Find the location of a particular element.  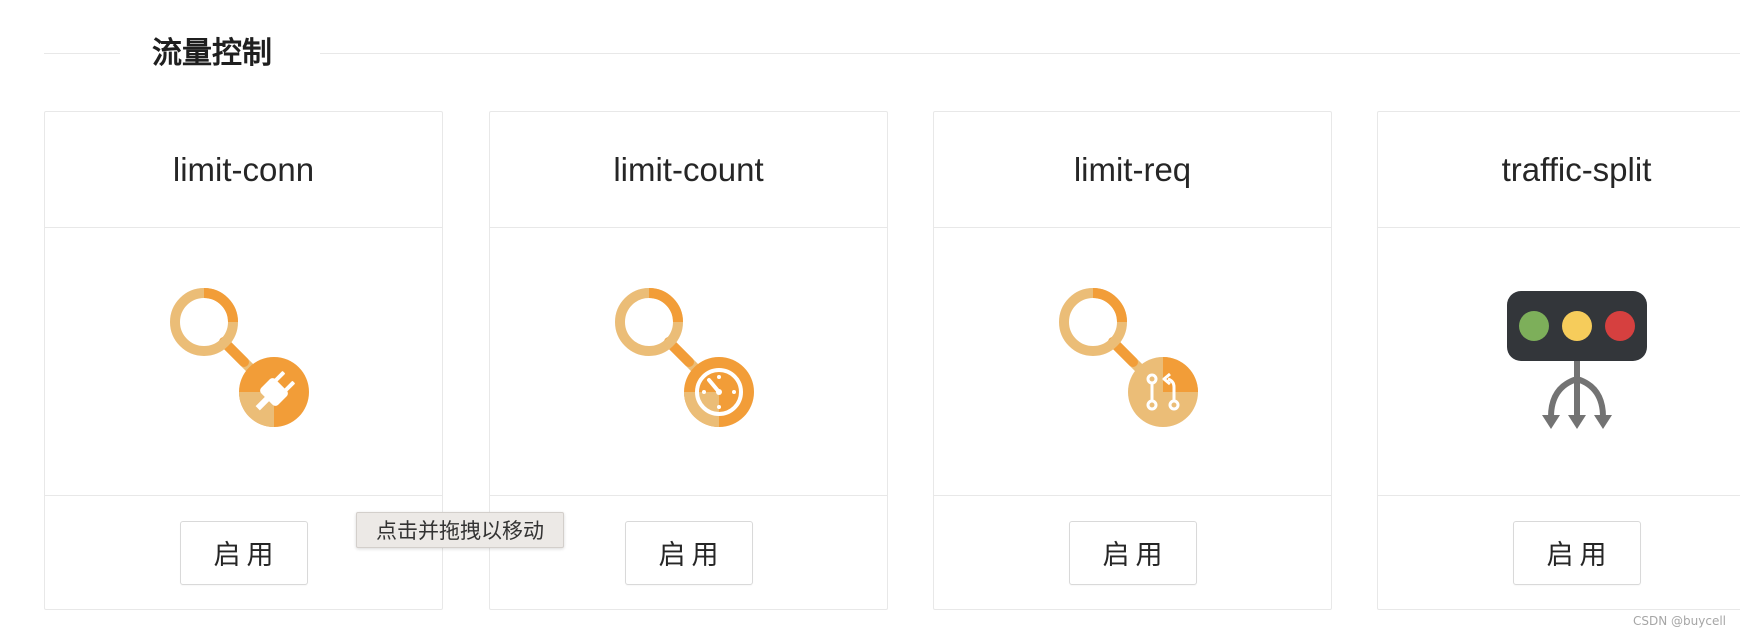

divider-line-right is located at coordinates (1030, 53).